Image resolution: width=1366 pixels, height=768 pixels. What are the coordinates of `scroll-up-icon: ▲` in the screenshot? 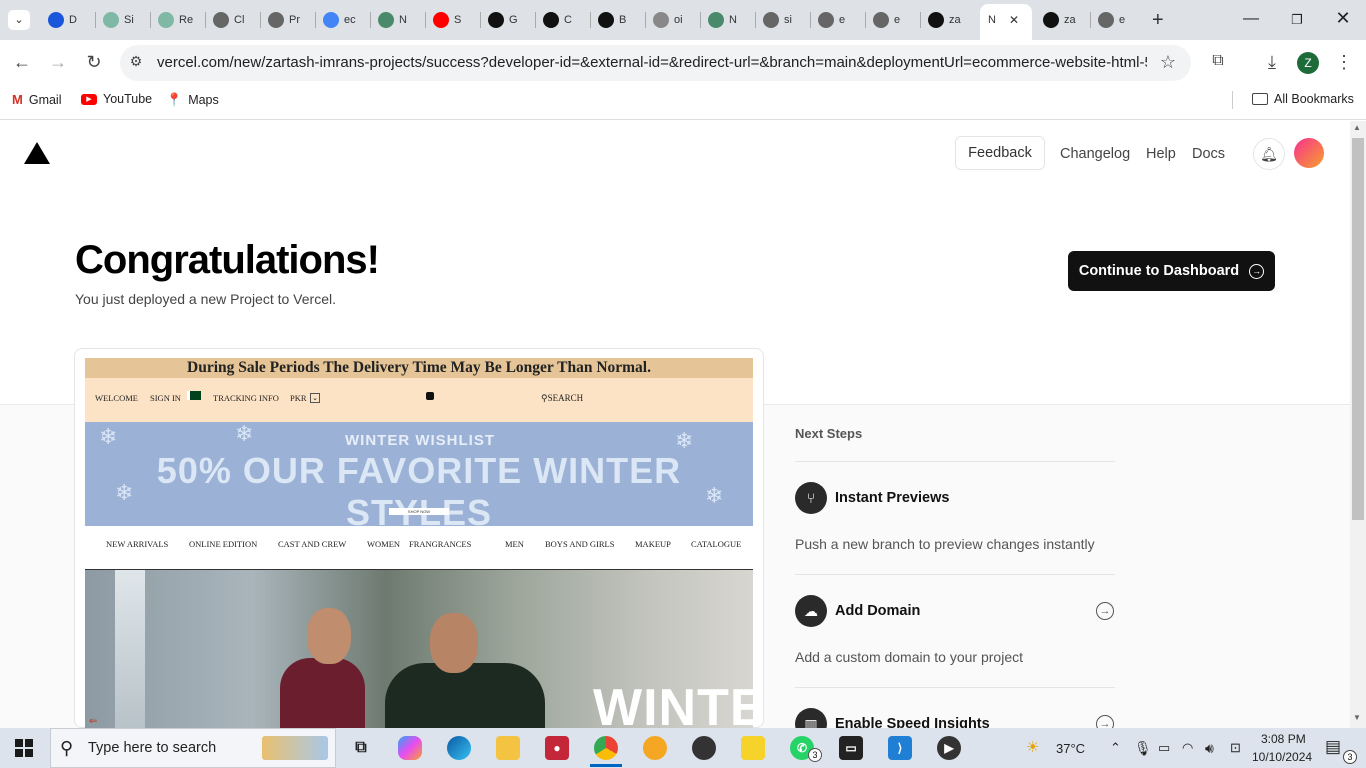 It's located at (1357, 127).